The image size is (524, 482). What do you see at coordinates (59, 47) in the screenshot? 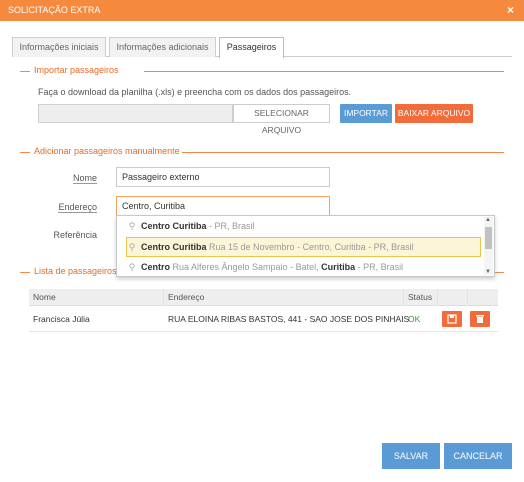
I see `tab-informacoes-iniciais: Informações iniciais` at bounding box center [59, 47].